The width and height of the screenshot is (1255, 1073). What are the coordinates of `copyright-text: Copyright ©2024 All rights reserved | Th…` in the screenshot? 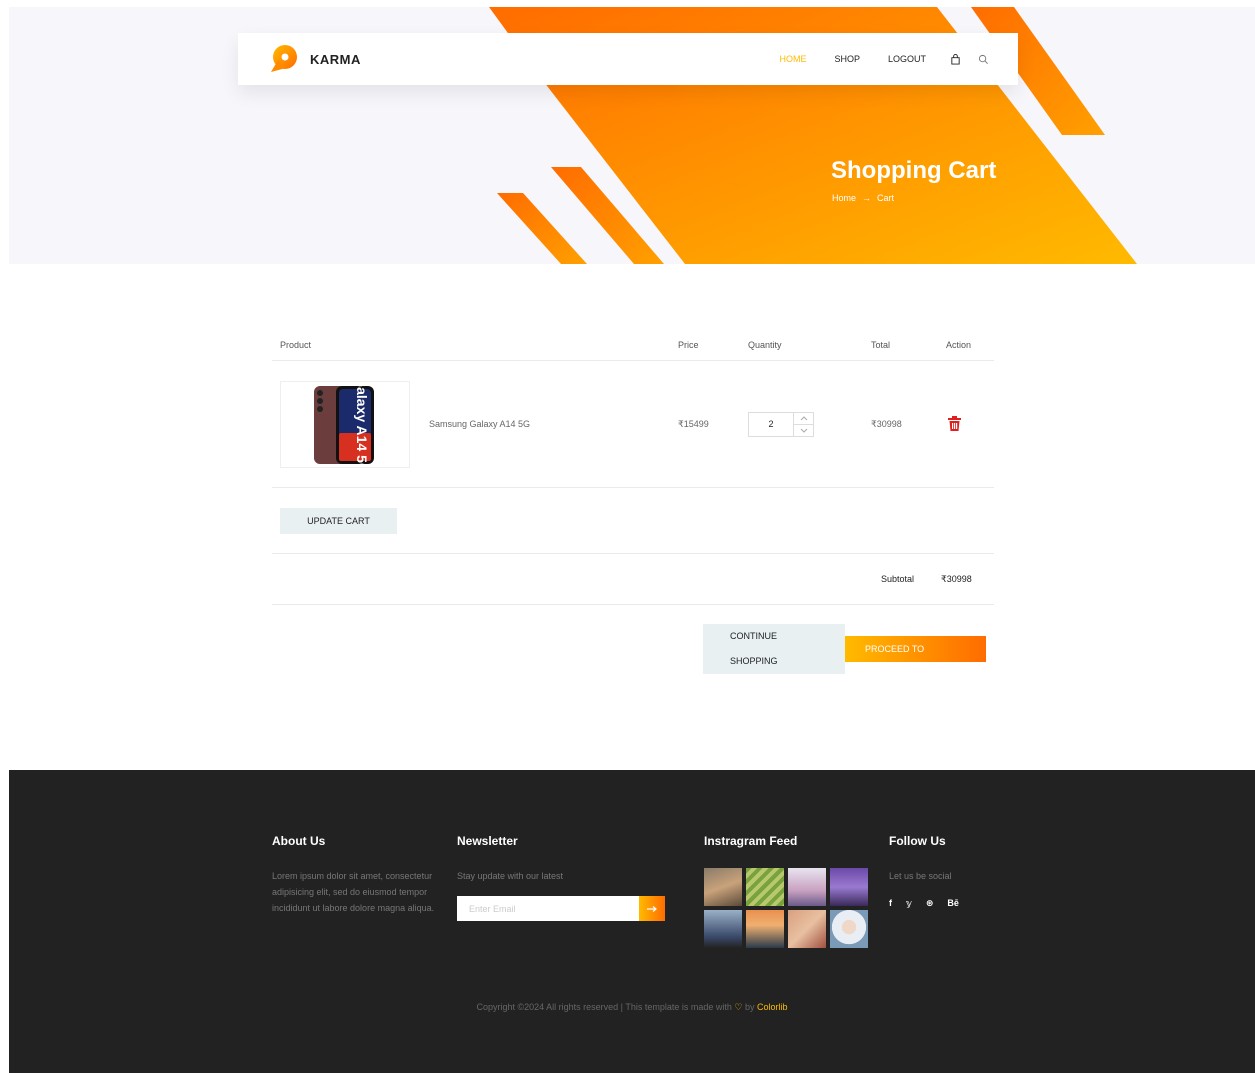 It's located at (604, 1007).